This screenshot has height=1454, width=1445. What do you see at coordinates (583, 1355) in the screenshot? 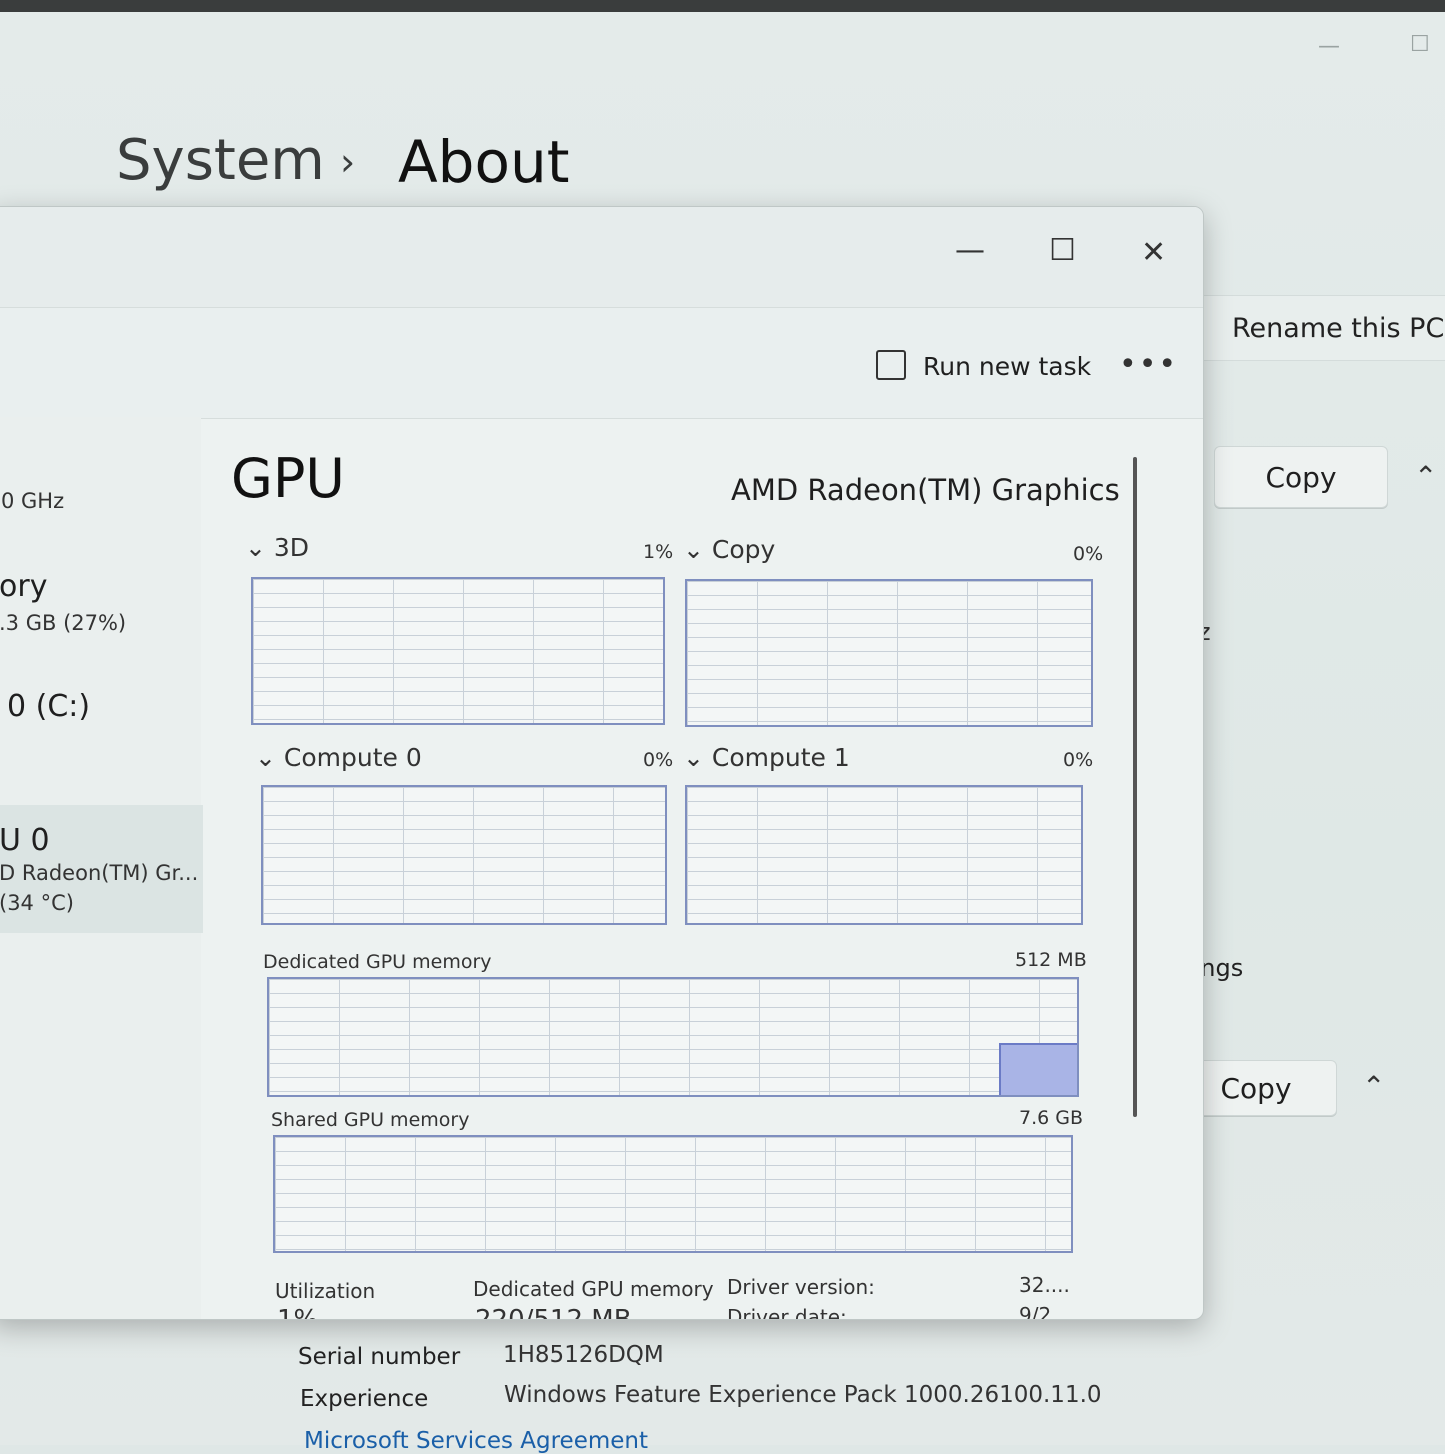
I see `serial-number-value: 1H85126DQM` at bounding box center [583, 1355].